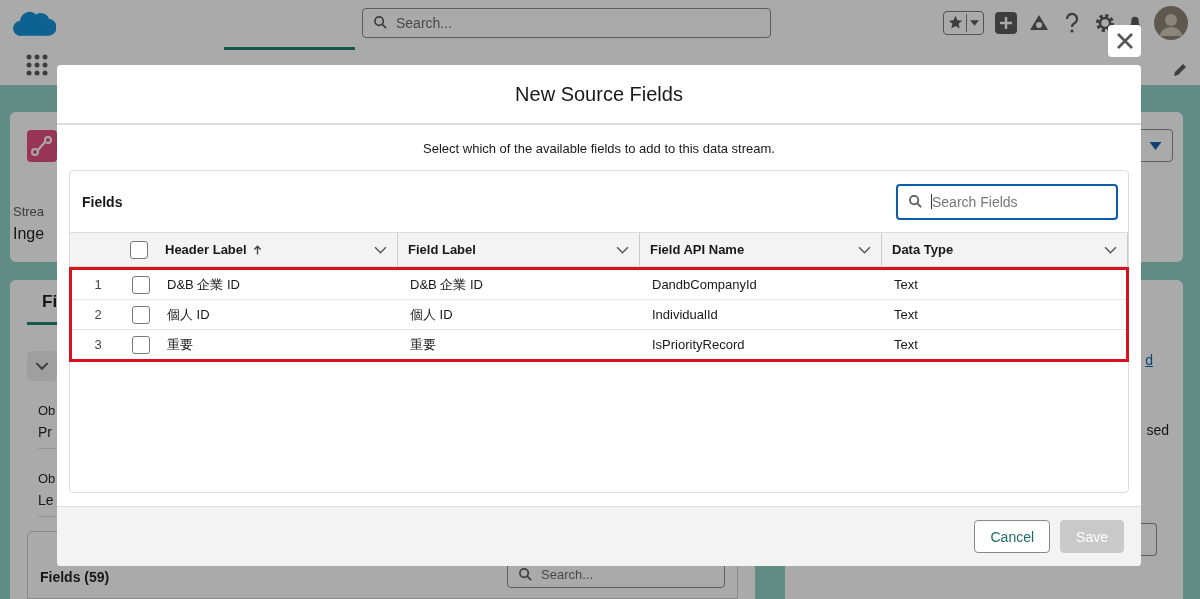 The height and width of the screenshot is (599, 1200). I want to click on column-header: Field Label, so click(519, 249).